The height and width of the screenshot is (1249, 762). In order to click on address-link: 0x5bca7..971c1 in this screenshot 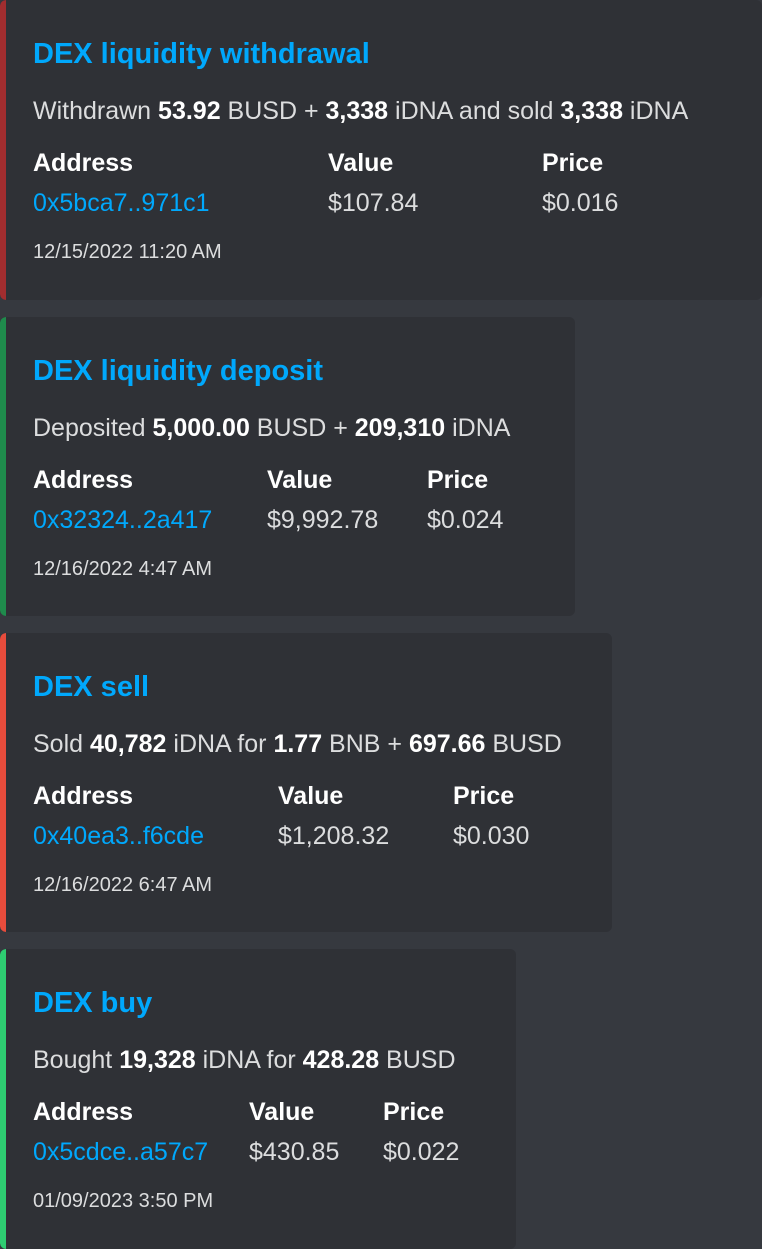, I will do `click(121, 203)`.